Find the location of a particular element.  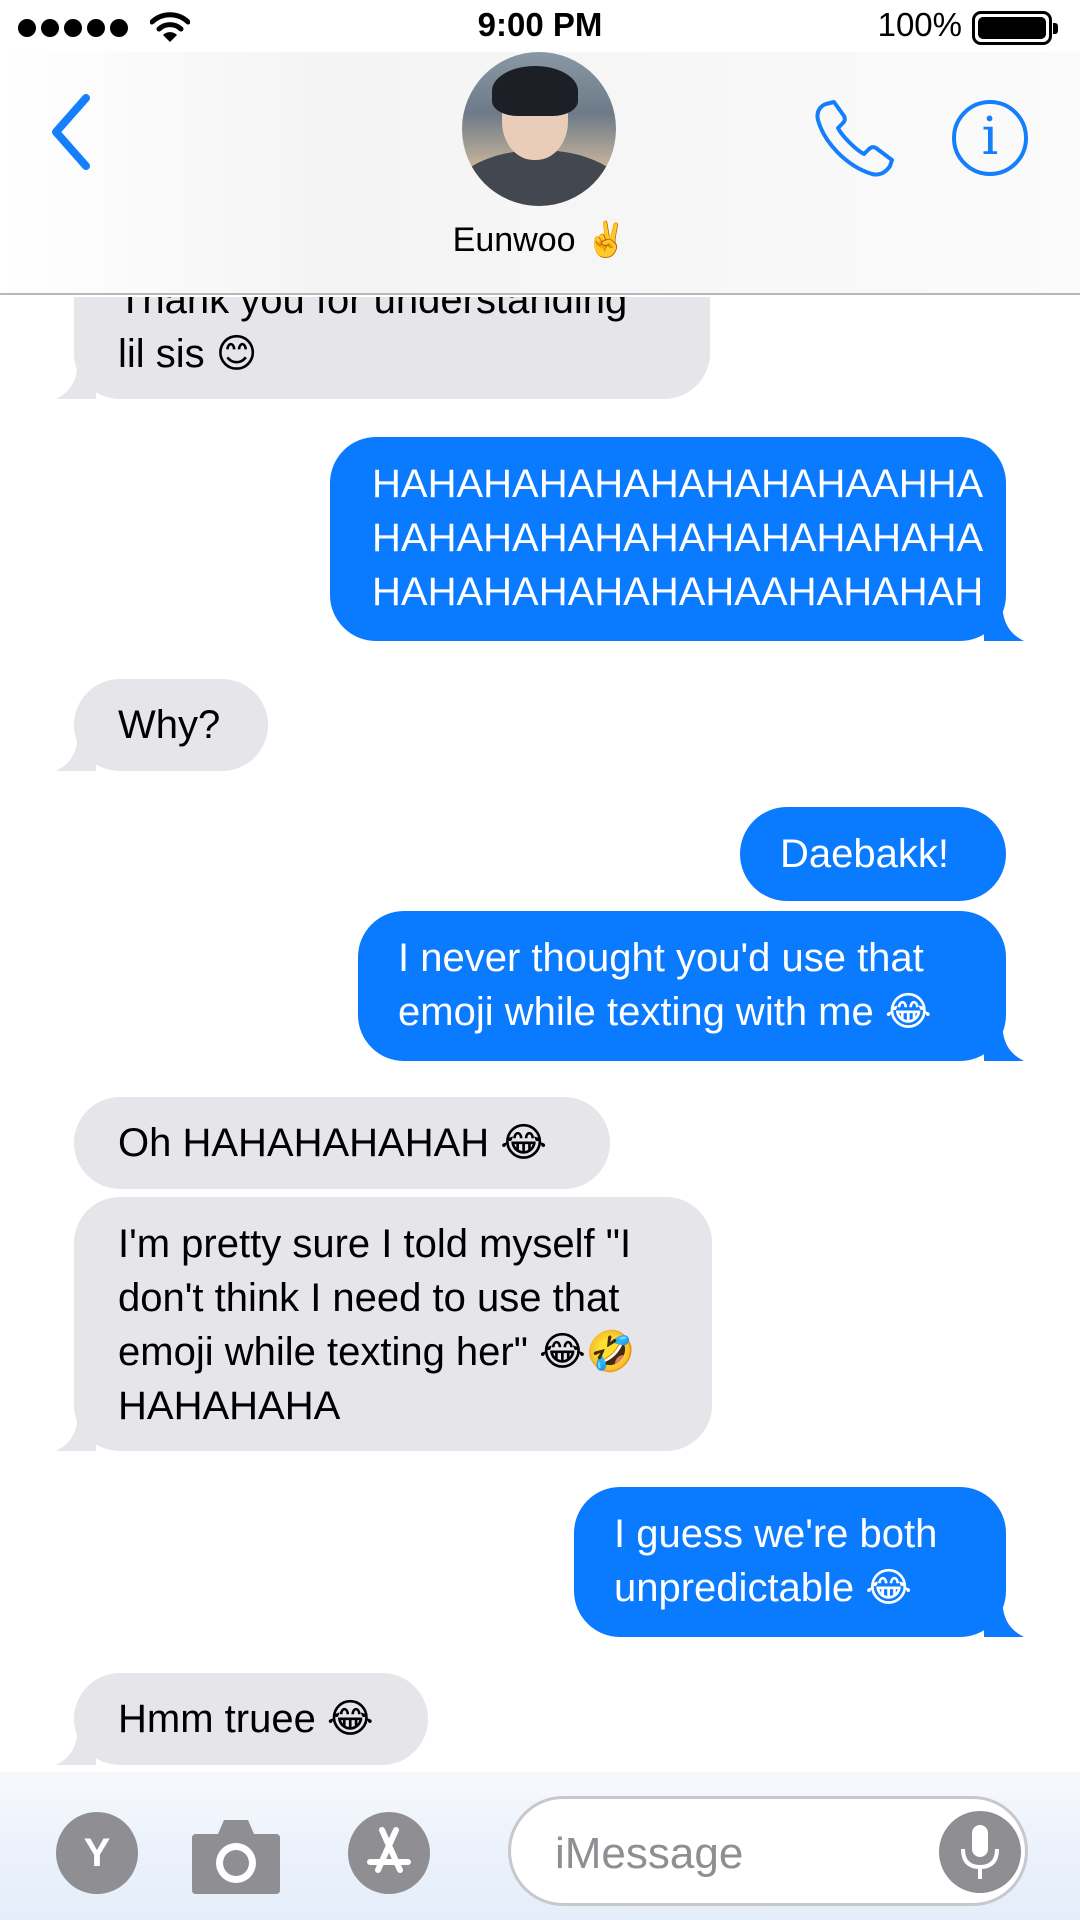

message-input-box is located at coordinates (768, 1851).